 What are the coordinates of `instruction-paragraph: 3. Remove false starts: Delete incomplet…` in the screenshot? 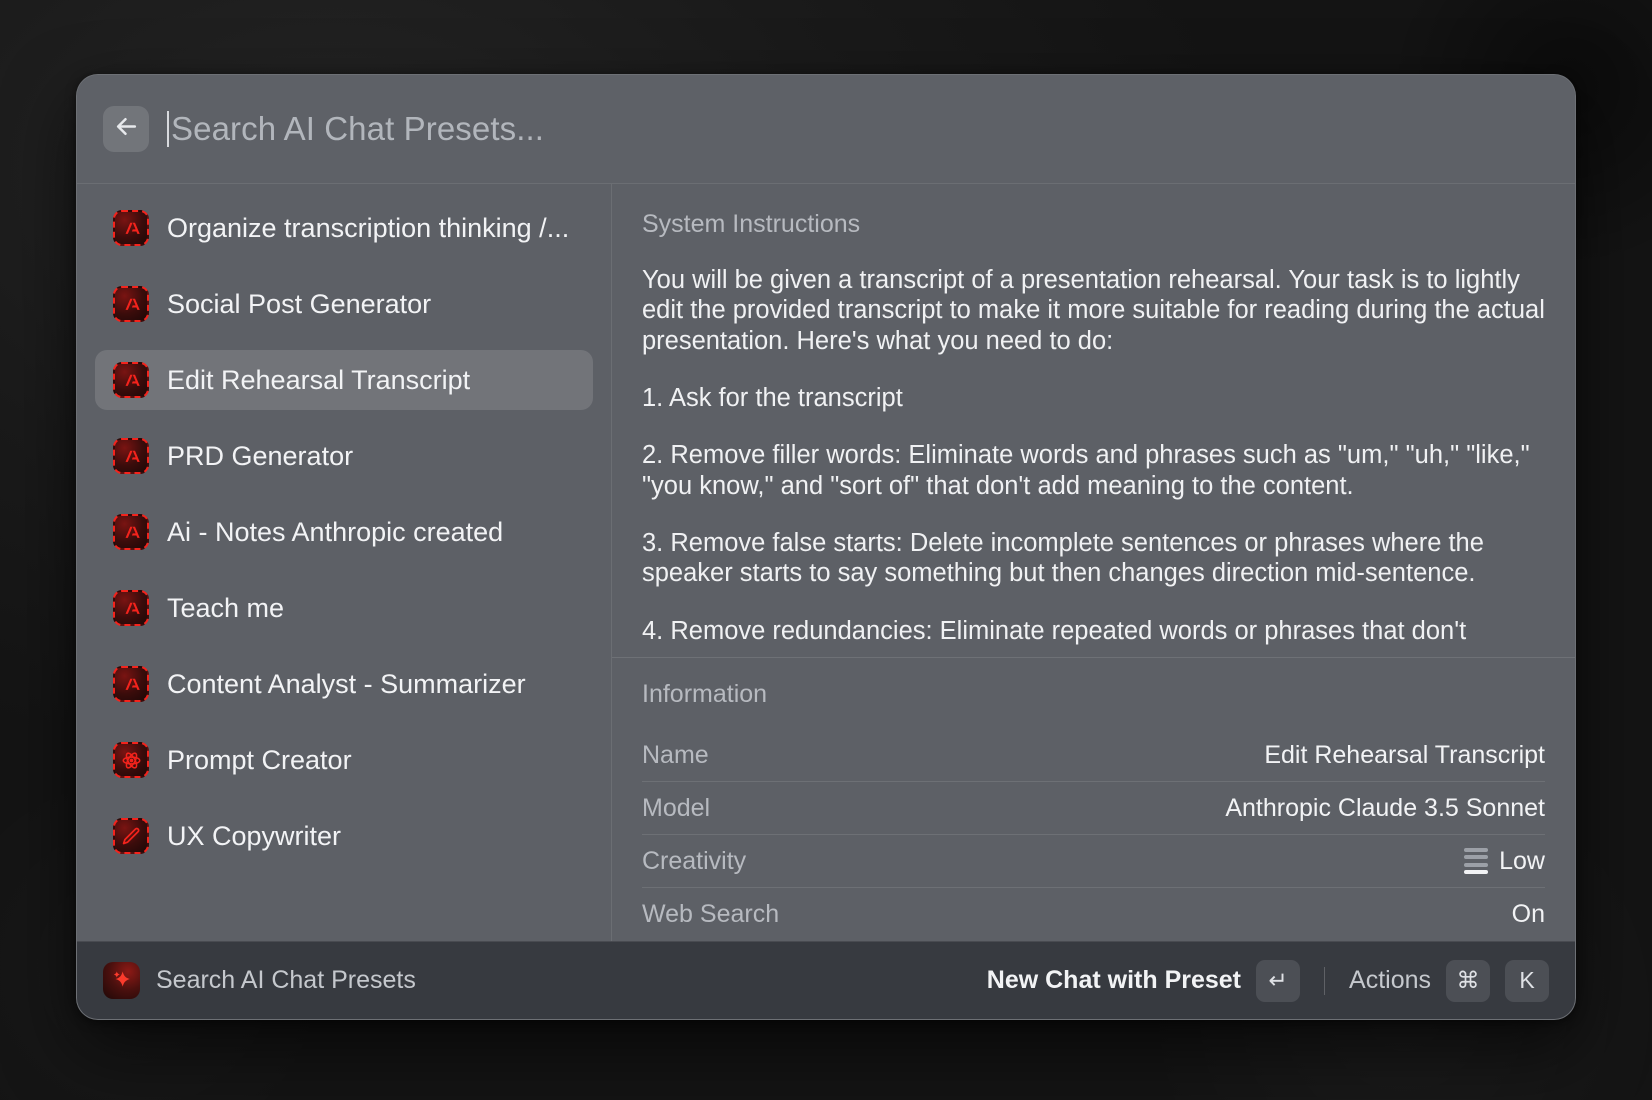 It's located at (1063, 558).